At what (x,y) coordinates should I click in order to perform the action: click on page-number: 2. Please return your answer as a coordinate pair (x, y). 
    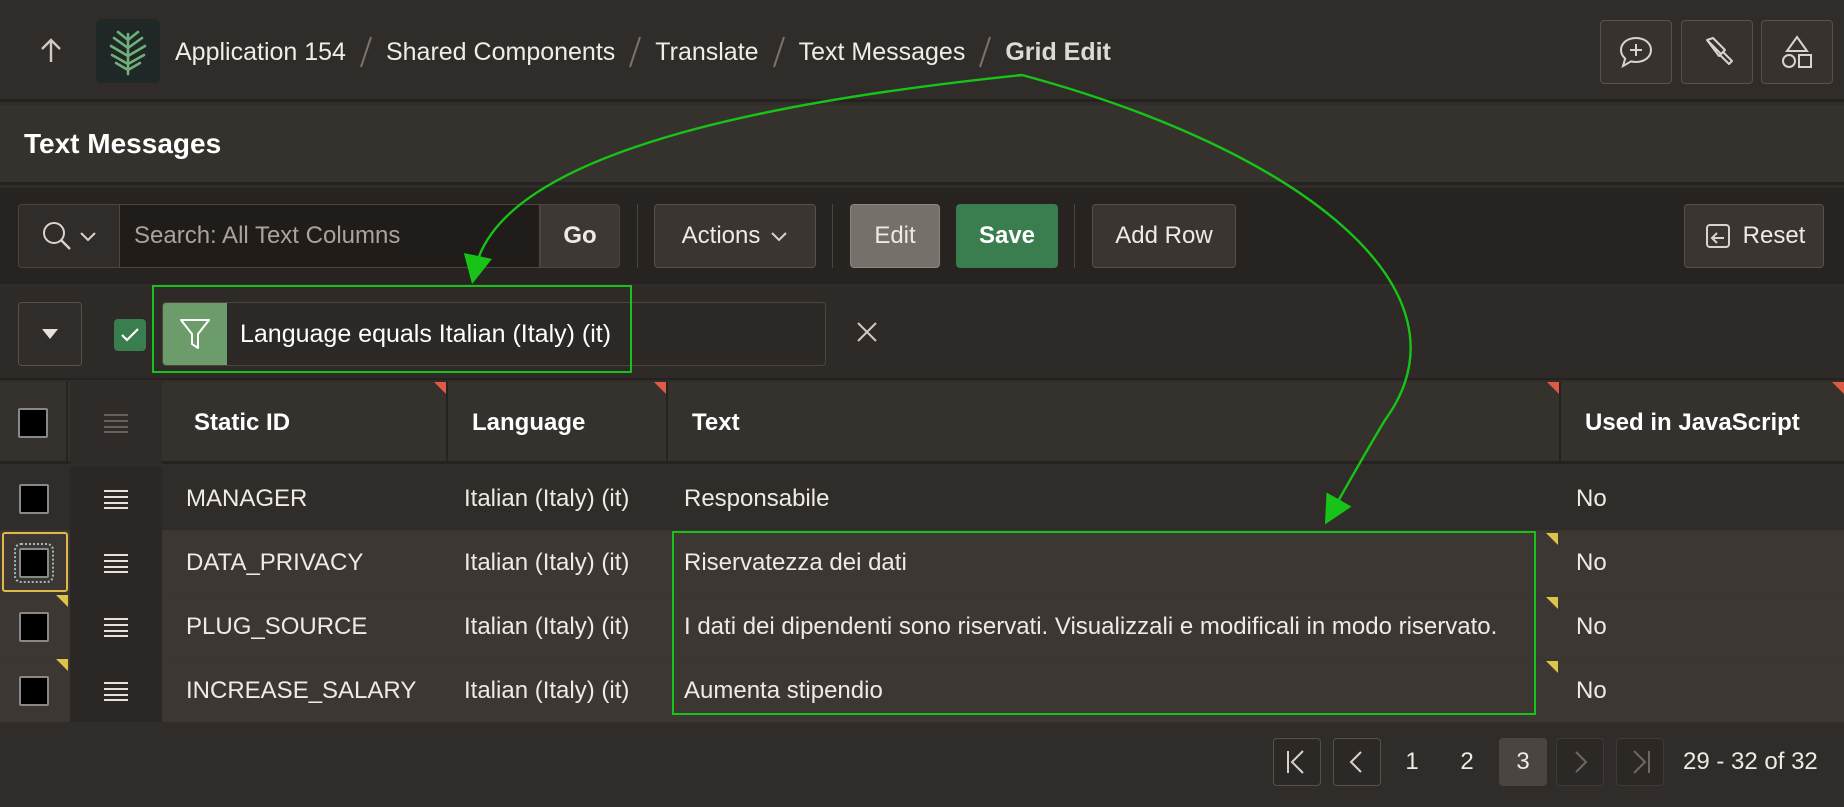
    Looking at the image, I should click on (1467, 762).